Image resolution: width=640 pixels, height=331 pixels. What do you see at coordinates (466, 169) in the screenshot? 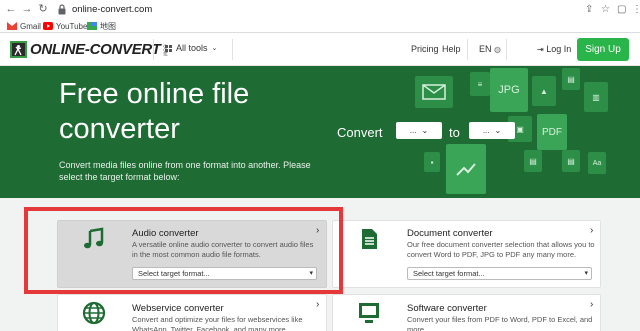
I see `trend-doc-icon` at bounding box center [466, 169].